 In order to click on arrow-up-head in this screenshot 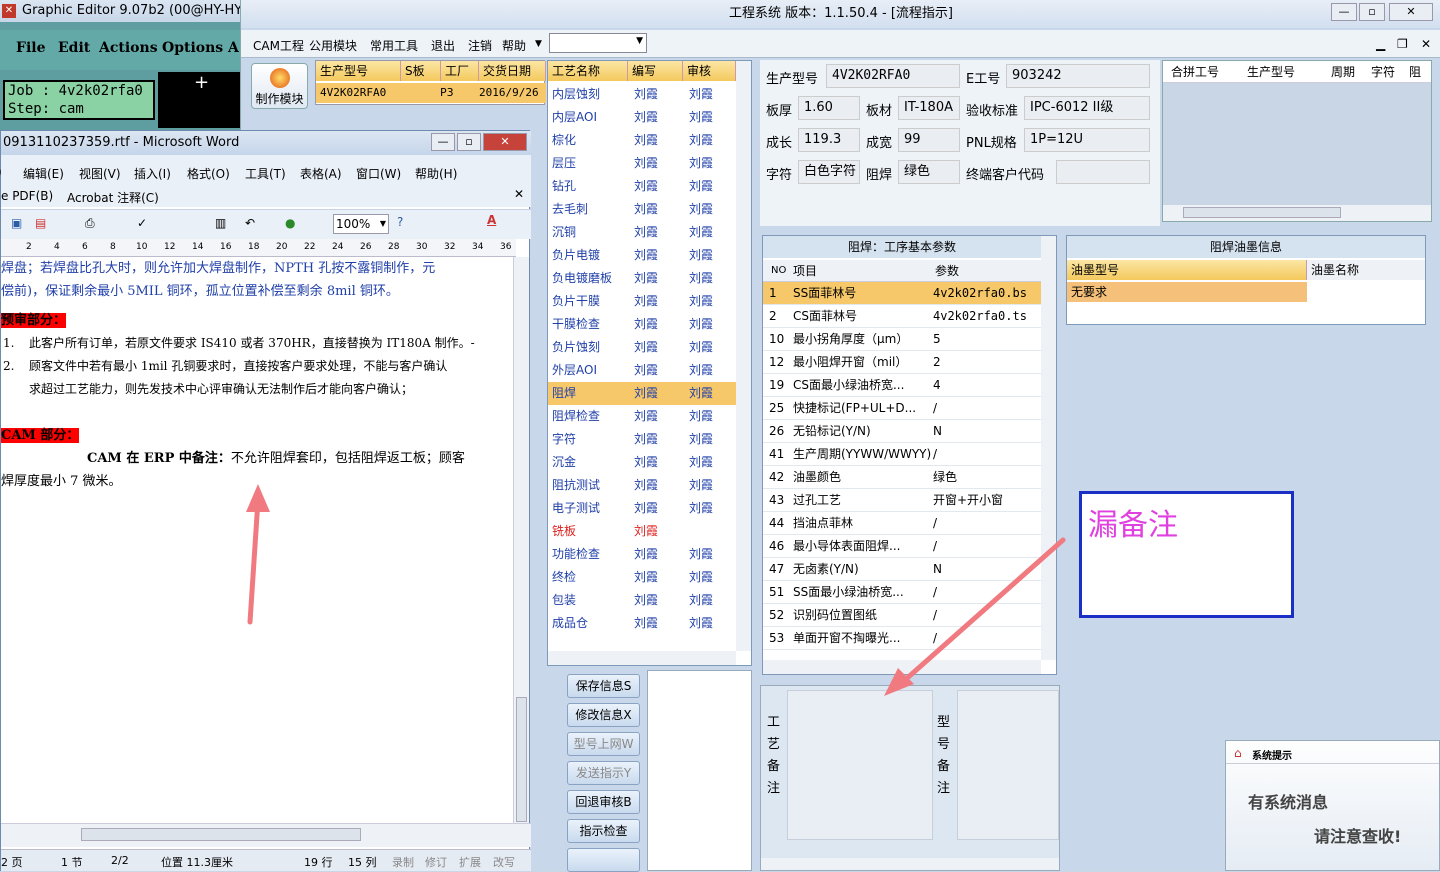, I will do `click(258, 498)`.